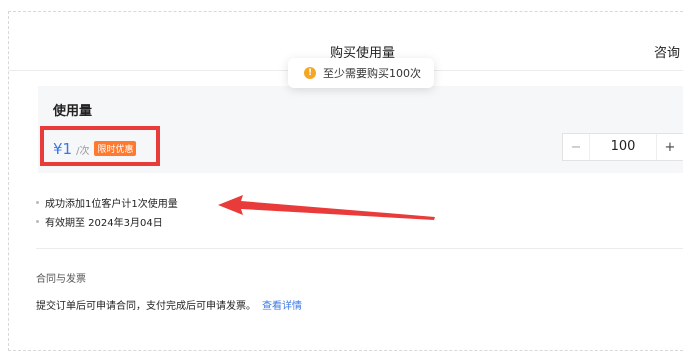  I want to click on view-details-link: 查看详情, so click(282, 306).